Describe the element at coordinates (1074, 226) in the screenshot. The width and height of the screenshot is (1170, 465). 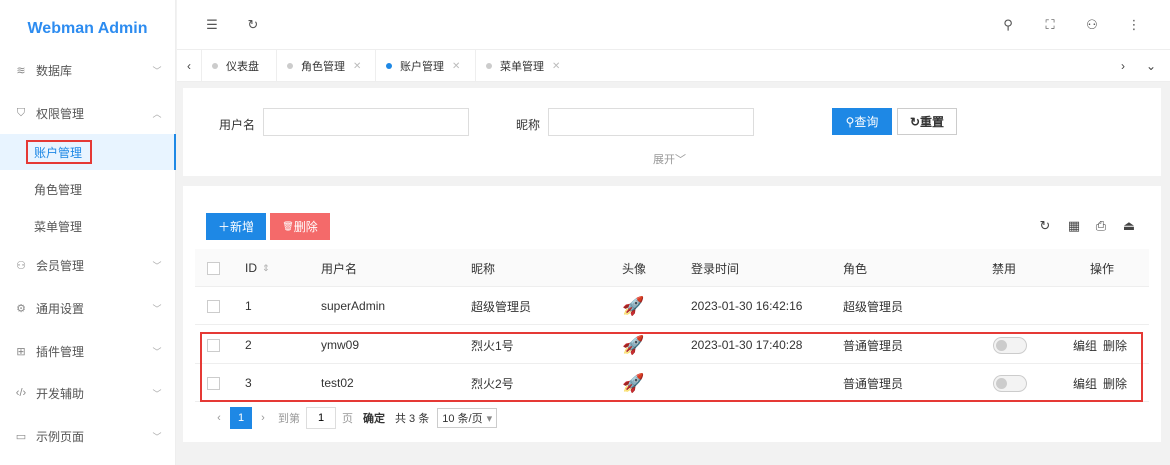
I see `columns-icon: ▦` at that location.